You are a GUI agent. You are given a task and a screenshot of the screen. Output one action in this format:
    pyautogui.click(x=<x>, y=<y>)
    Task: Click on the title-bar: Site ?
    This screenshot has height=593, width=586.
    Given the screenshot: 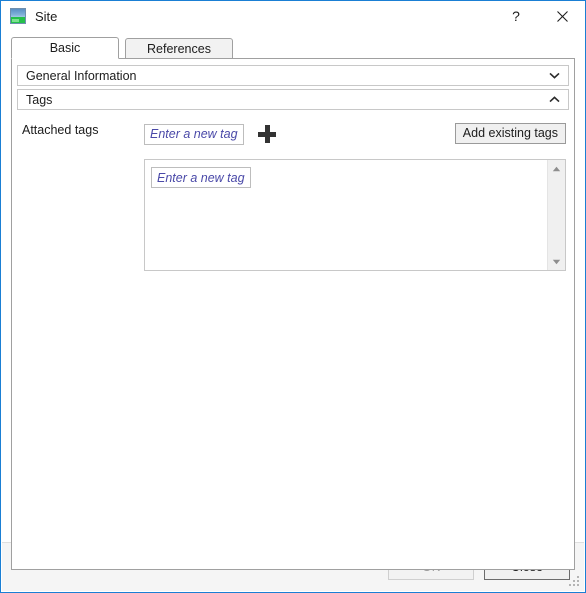 What is the action you would take?
    pyautogui.click(x=293, y=16)
    